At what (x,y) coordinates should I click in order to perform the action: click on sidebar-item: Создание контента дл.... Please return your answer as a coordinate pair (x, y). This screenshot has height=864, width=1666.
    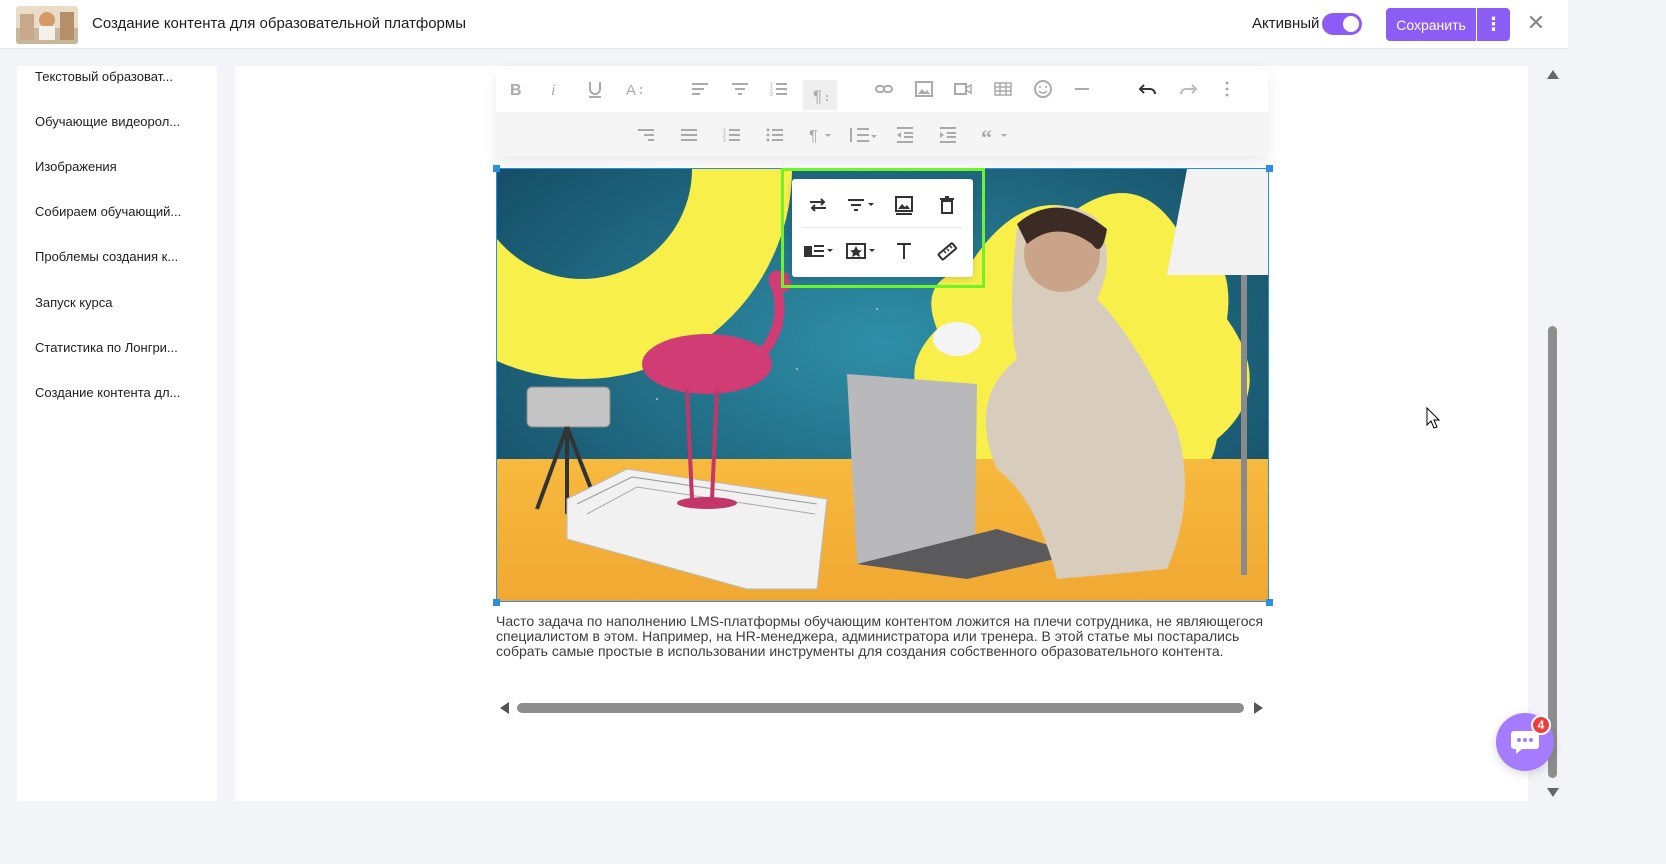
    Looking at the image, I should click on (107, 392).